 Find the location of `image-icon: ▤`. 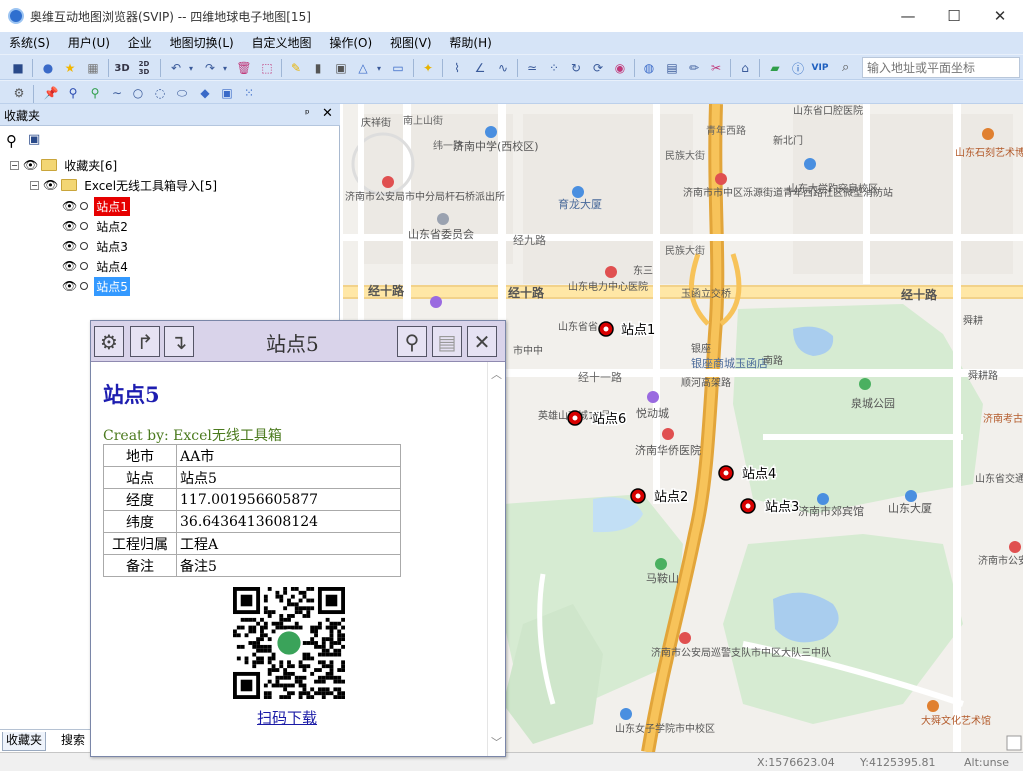

image-icon: ▤ is located at coordinates (672, 68).